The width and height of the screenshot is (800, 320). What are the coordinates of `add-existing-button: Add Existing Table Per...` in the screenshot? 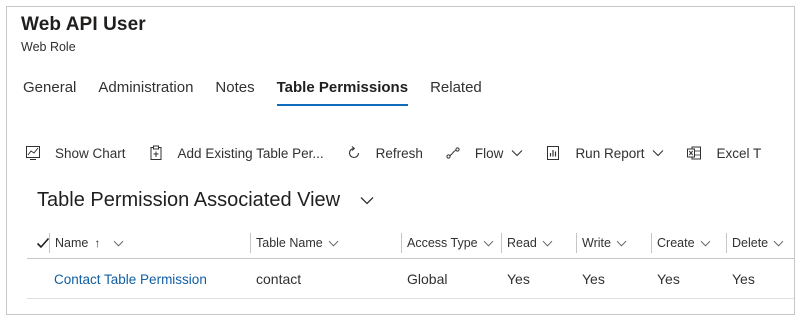 It's located at (236, 153).